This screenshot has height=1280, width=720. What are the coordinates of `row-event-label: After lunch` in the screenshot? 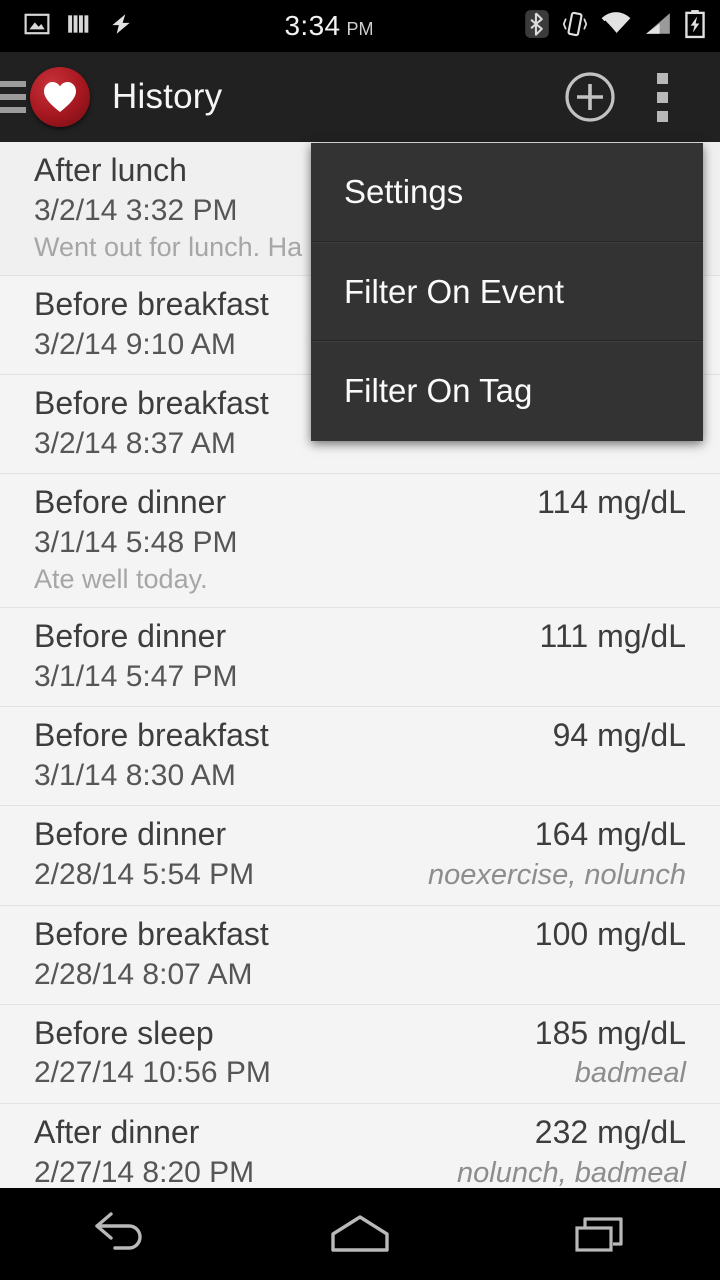 It's located at (110, 170).